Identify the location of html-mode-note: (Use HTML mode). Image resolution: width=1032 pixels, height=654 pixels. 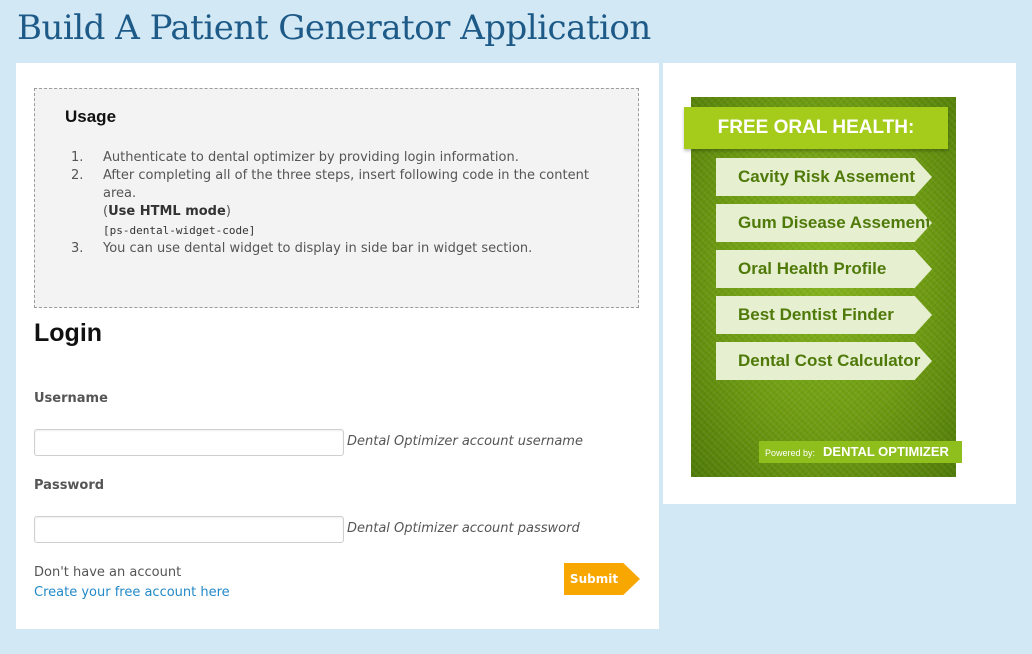
(167, 211).